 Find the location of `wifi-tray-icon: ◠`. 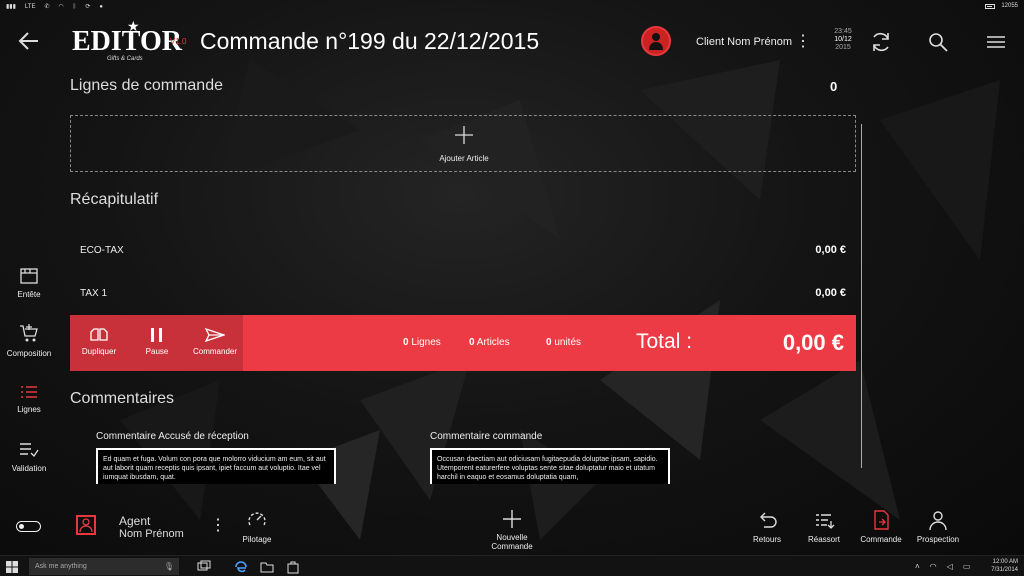

wifi-tray-icon: ◠ is located at coordinates (933, 566).